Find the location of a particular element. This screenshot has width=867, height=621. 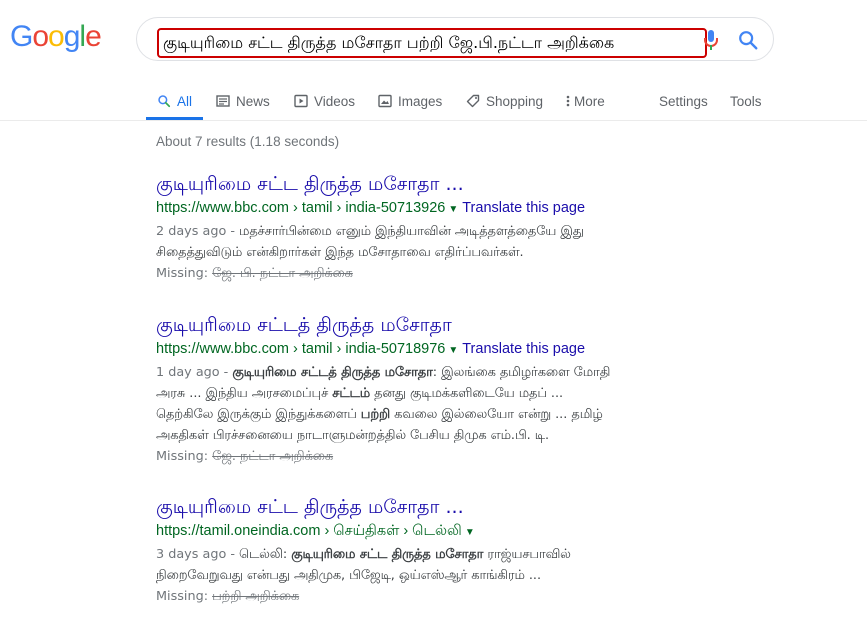

play-icon is located at coordinates (301, 101).